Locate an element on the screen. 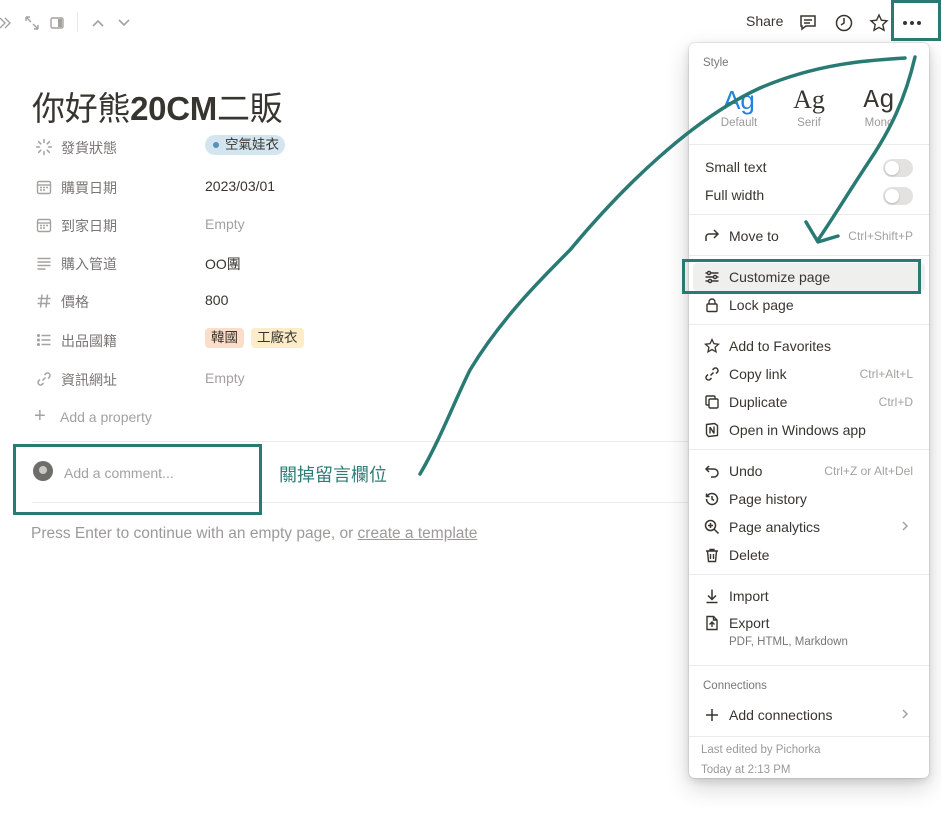 Image resolution: width=941 pixels, height=821 pixels. arrow-more-to-customize is located at coordinates (866, 148).